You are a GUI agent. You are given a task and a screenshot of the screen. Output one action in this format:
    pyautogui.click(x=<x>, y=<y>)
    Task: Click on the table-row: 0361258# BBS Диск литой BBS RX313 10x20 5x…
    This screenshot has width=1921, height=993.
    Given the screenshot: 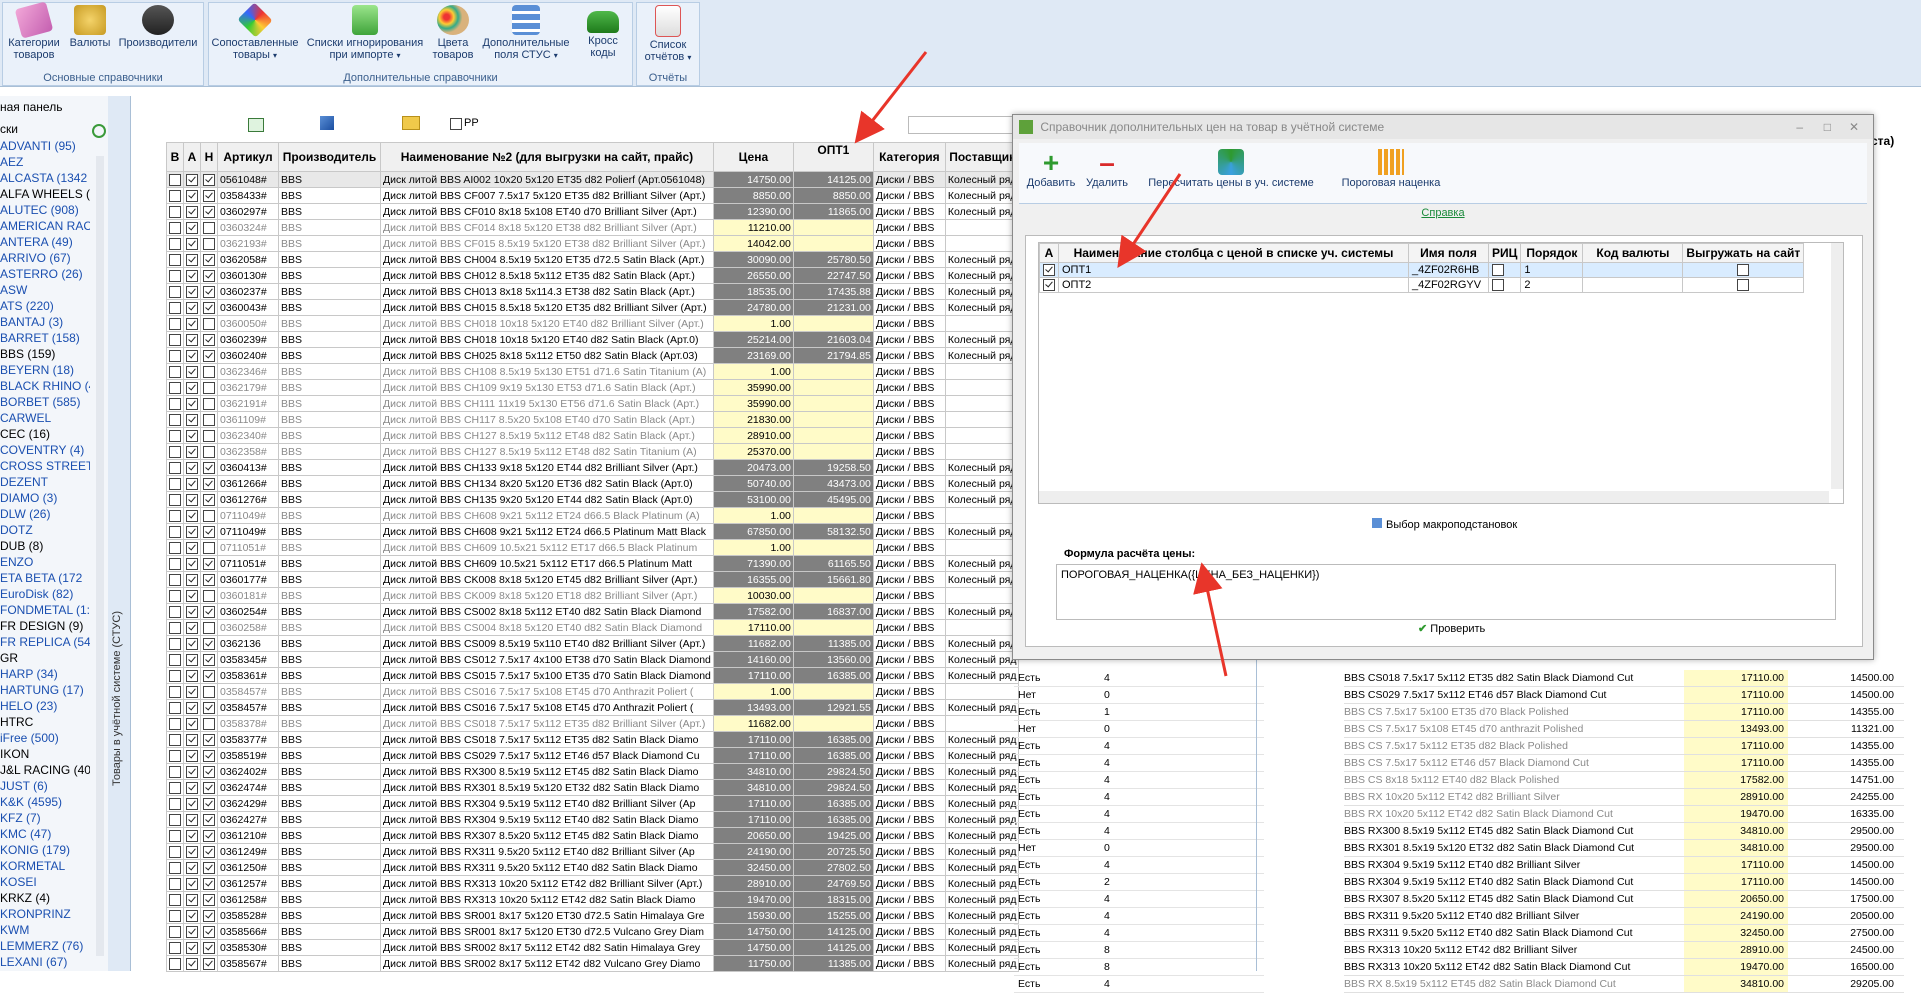 What is the action you would take?
    pyautogui.click(x=593, y=899)
    